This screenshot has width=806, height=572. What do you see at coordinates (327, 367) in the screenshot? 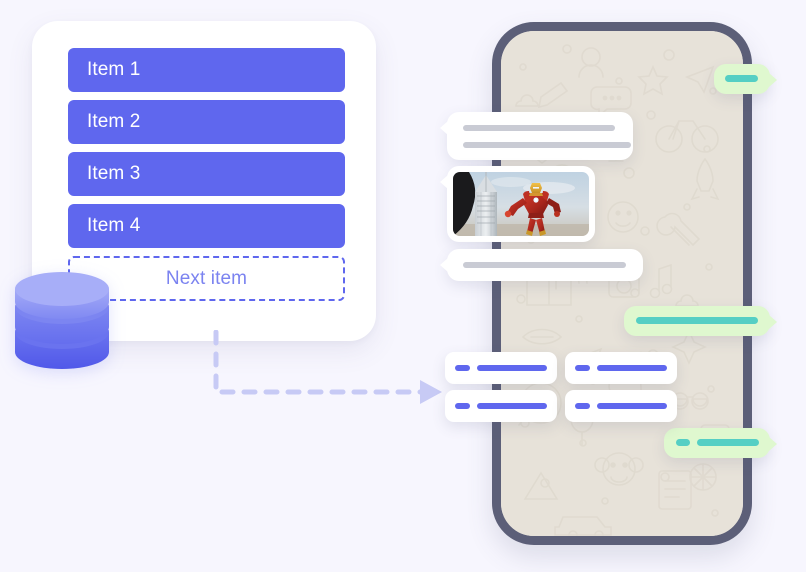
I see `dashed-connector-arrow` at bounding box center [327, 367].